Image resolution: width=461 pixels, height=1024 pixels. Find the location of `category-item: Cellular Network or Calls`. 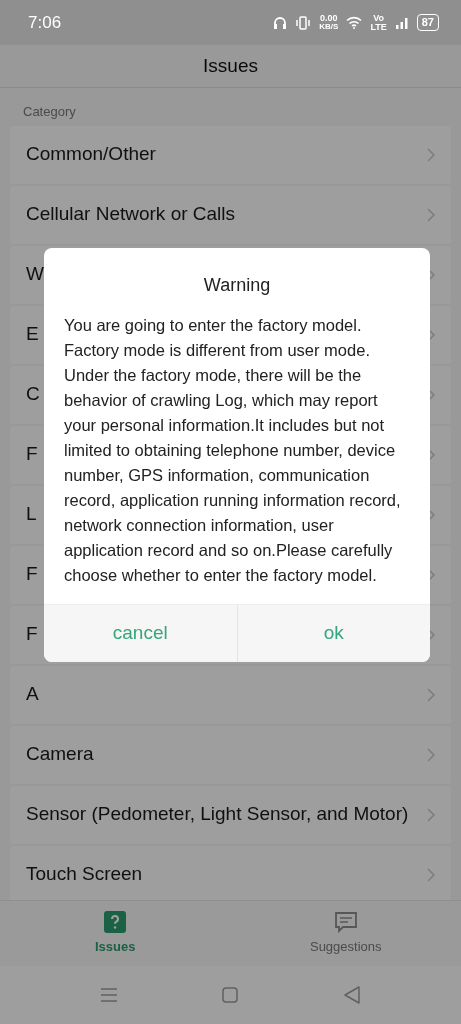

category-item: Cellular Network or Calls is located at coordinates (230, 214).